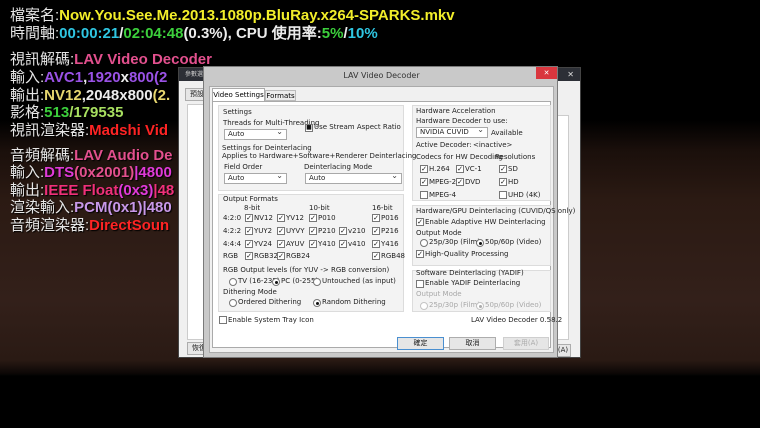 Image resolution: width=760 pixels, height=428 pixels. Describe the element at coordinates (354, 302) in the screenshot. I see `dither-random-label: Random Dithering` at that location.